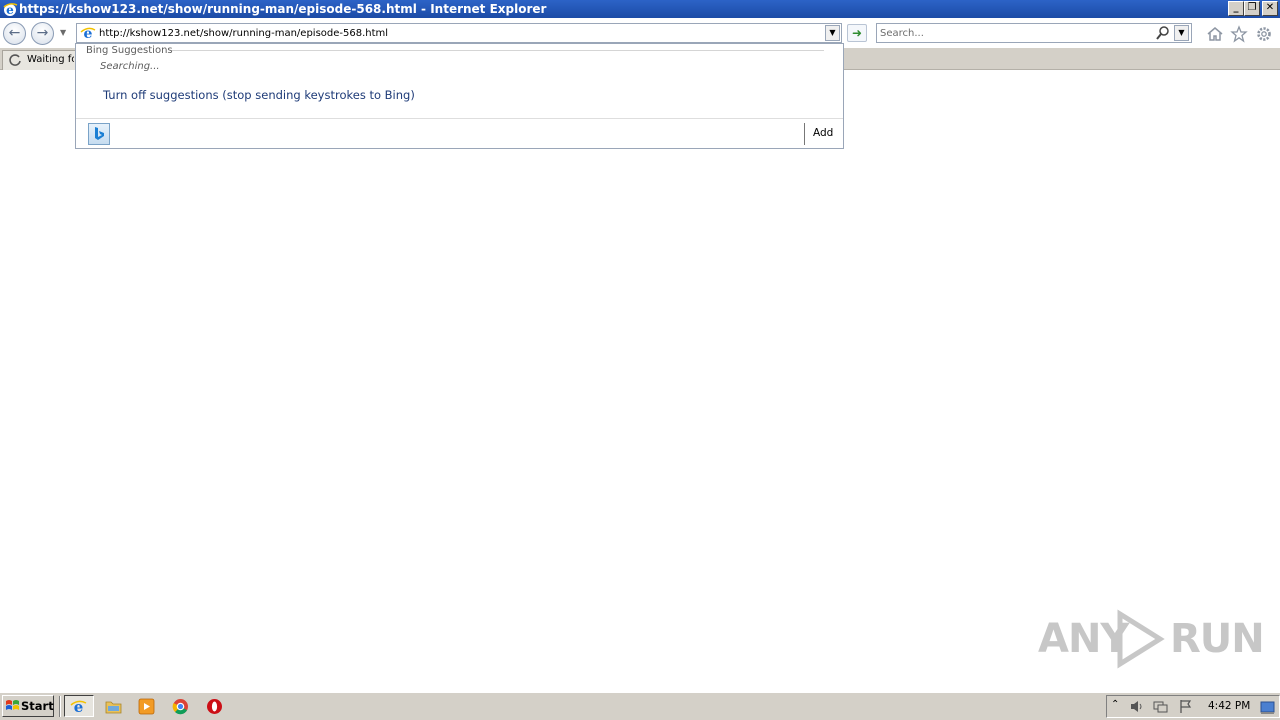  I want to click on media-player-icon, so click(146, 706).